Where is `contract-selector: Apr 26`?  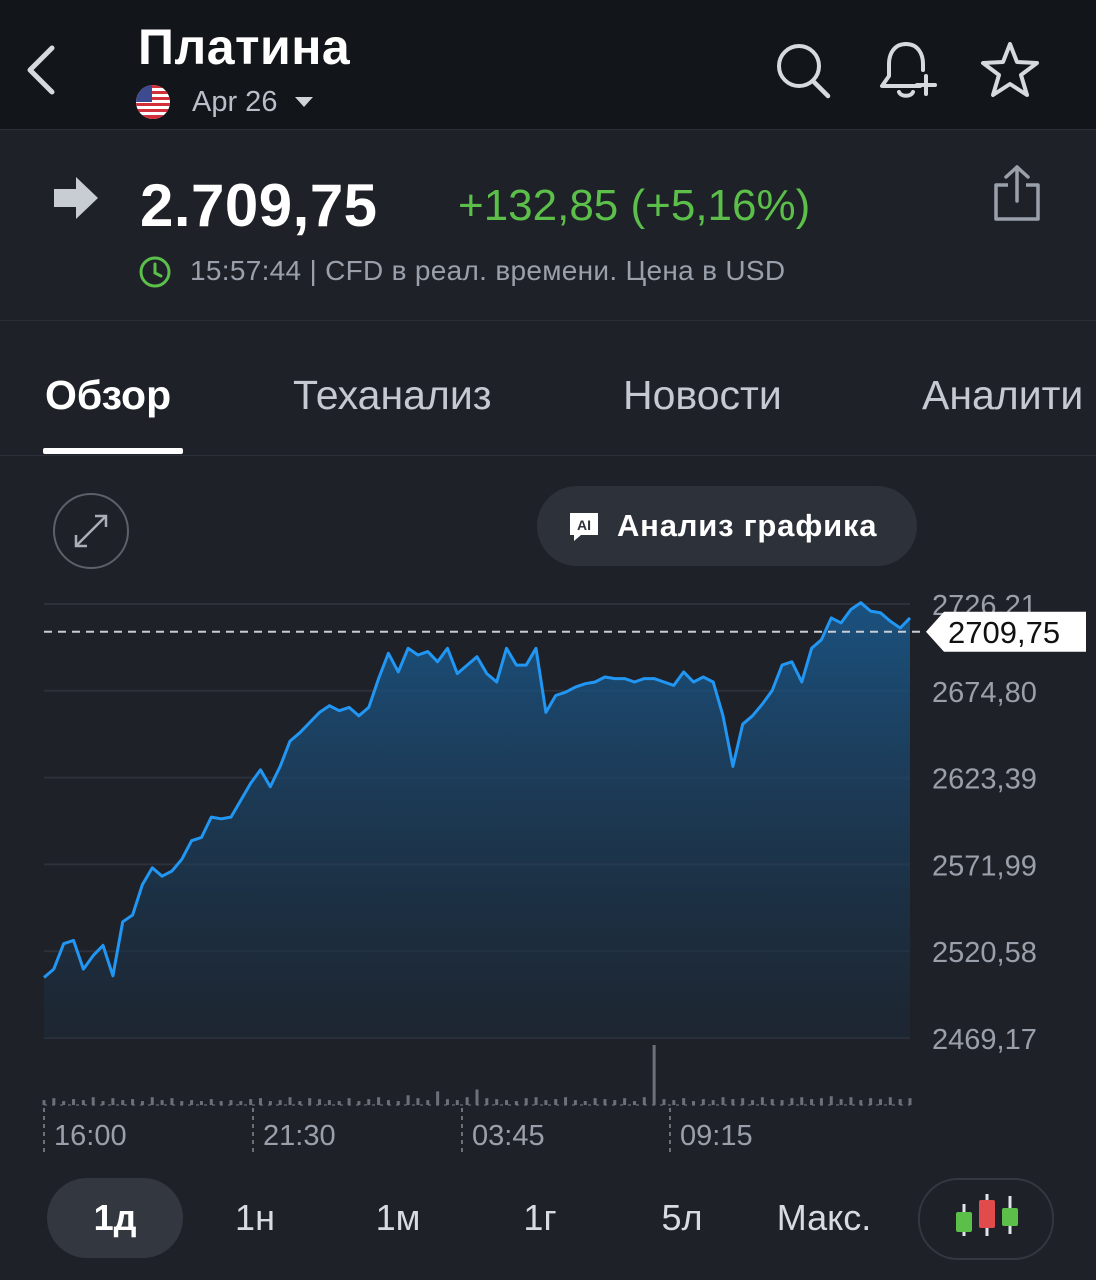 contract-selector: Apr 26 is located at coordinates (225, 102).